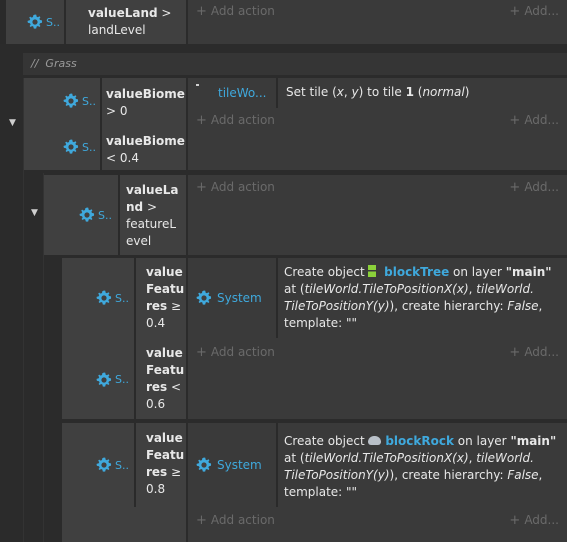  I want to click on condition-text-line4: 0.4, so click(156, 323).